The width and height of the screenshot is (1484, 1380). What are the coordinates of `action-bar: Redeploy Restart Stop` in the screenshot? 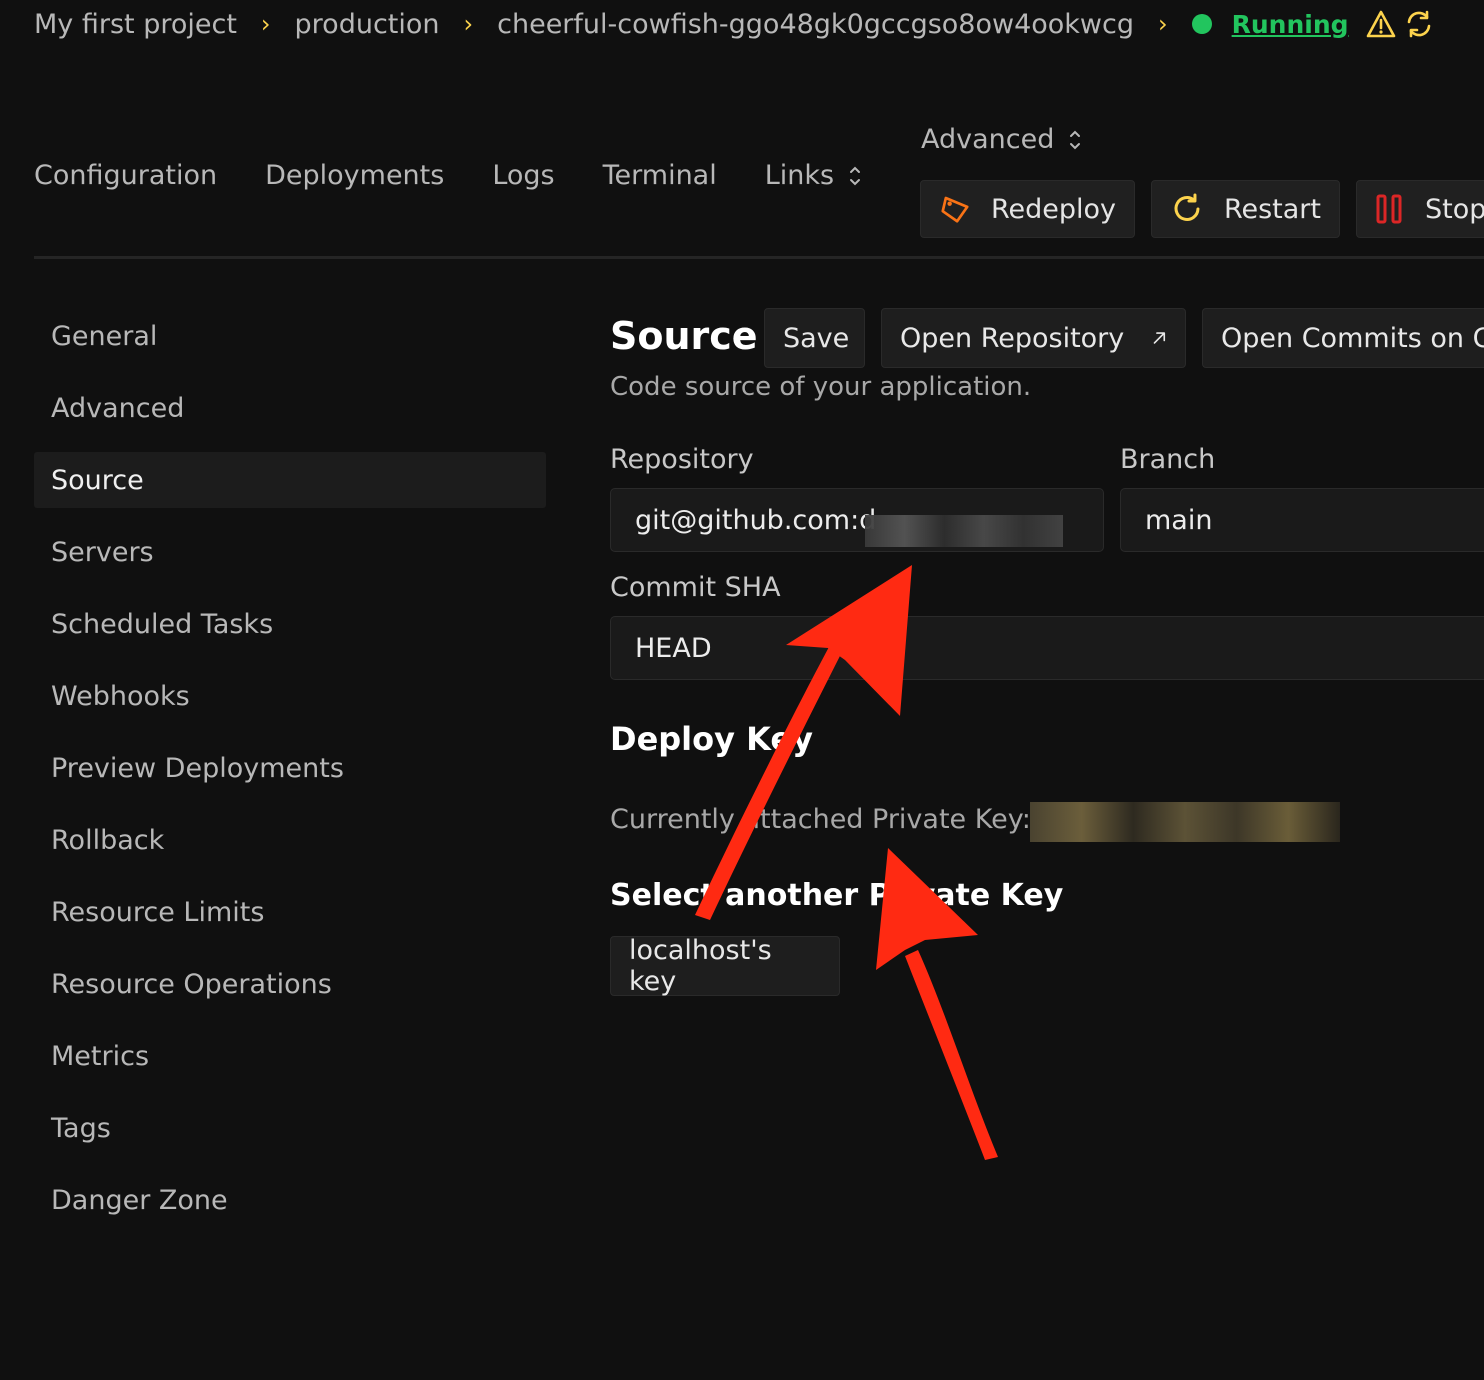 It's located at (1202, 209).